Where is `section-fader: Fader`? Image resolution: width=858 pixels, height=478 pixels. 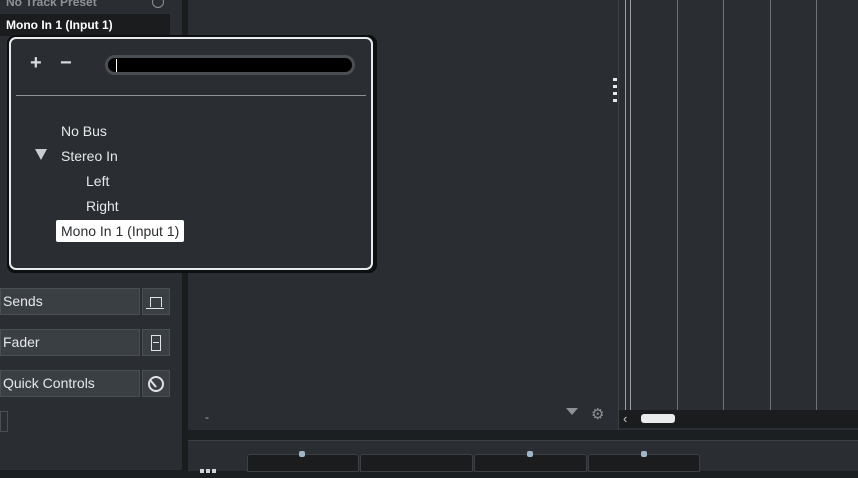 section-fader: Fader is located at coordinates (85, 342).